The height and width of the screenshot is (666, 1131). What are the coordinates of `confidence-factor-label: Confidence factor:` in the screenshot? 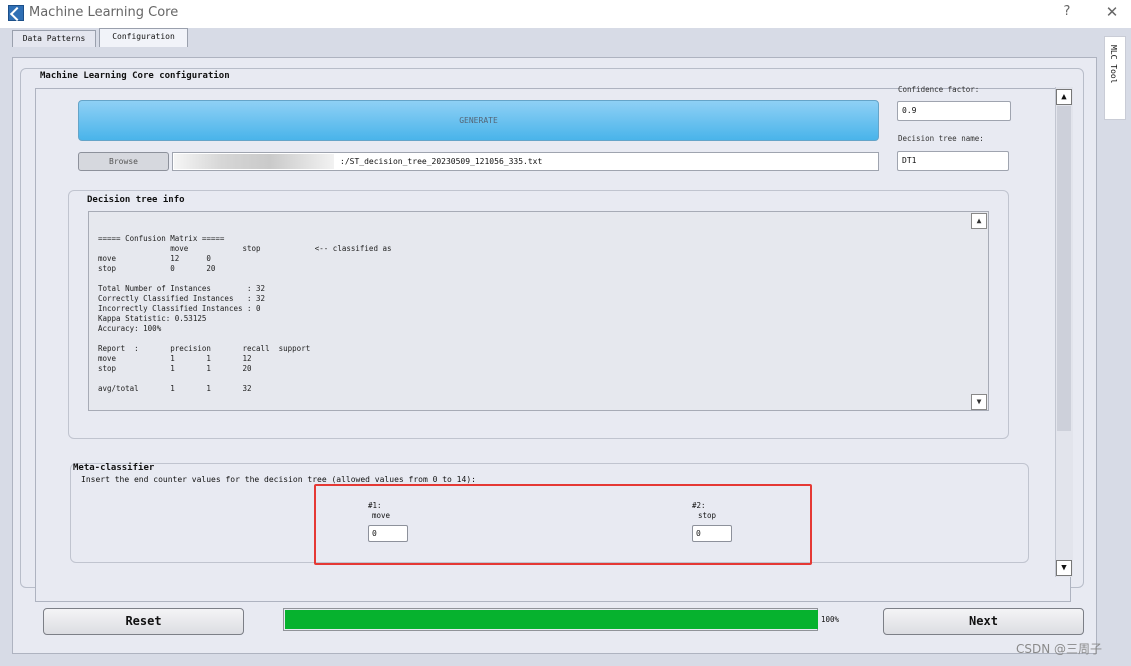 It's located at (939, 89).